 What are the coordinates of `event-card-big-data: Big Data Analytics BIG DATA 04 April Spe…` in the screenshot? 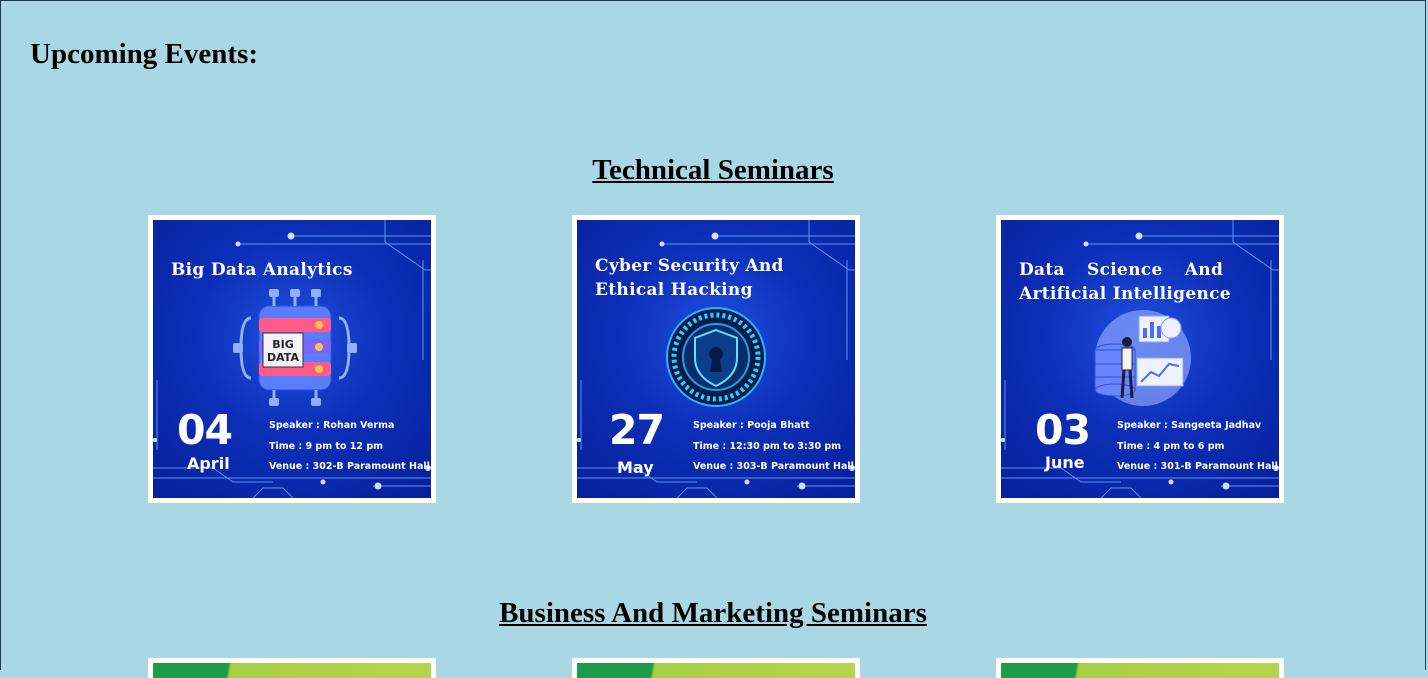 It's located at (292, 359).